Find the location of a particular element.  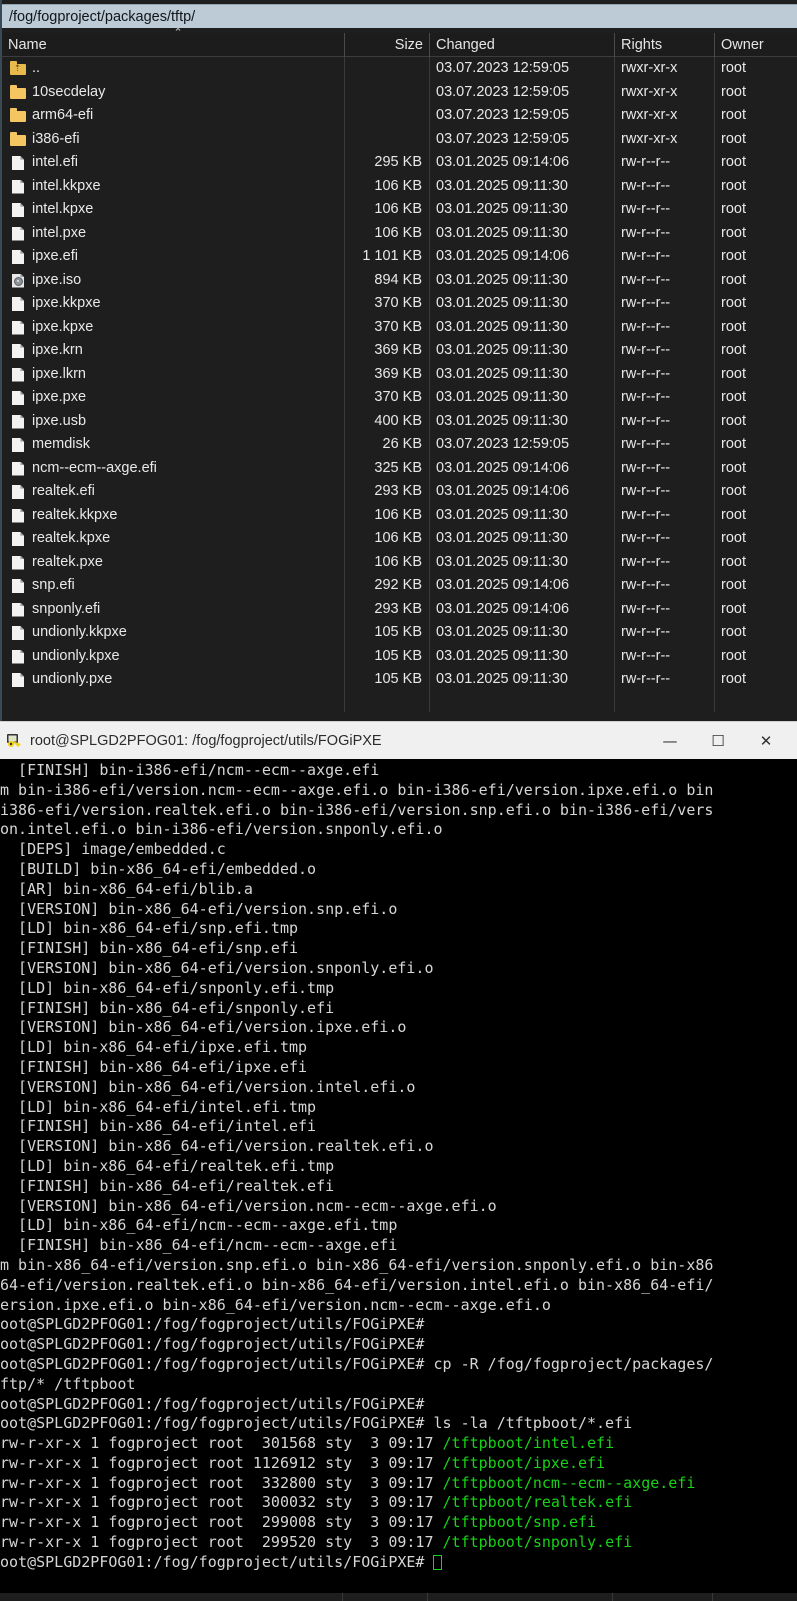

close-button: ✕ is located at coordinates (766, 741).